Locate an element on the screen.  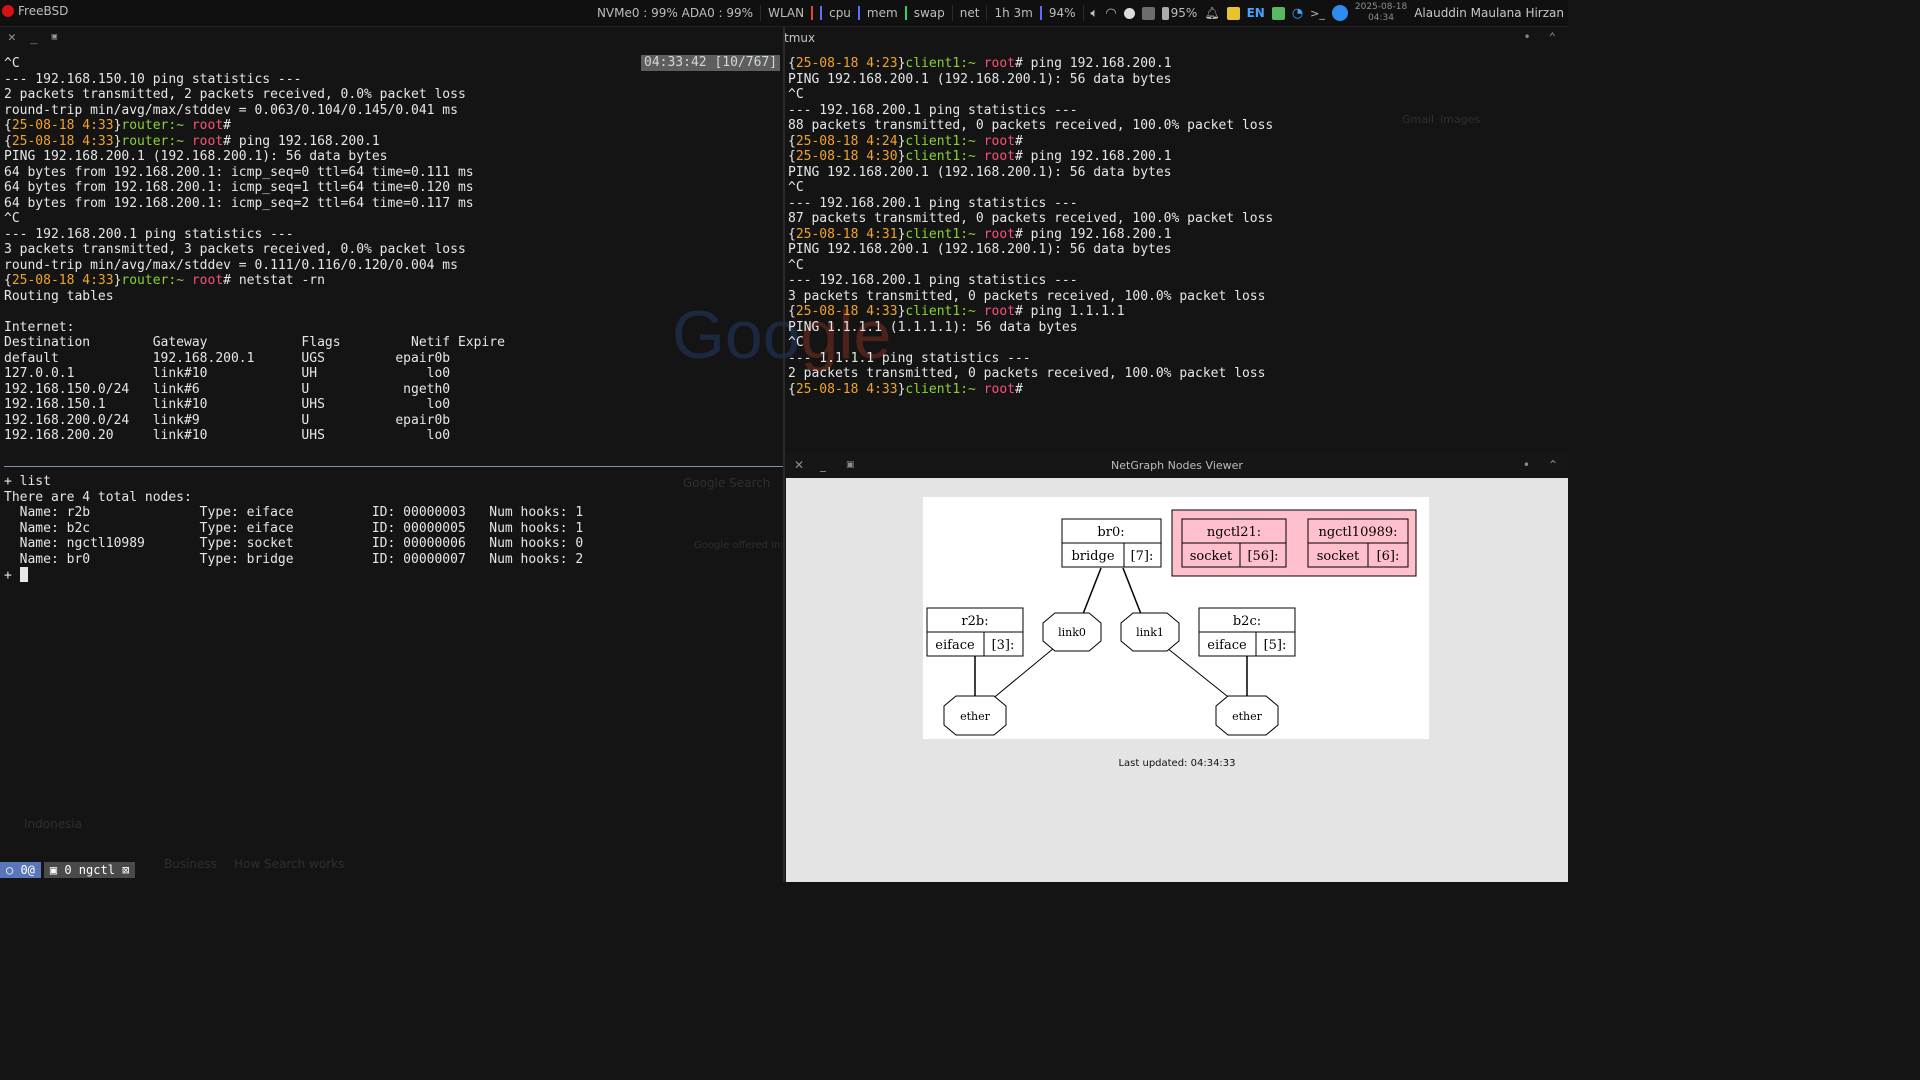
hook-ether-left: ether is located at coordinates (975, 715).